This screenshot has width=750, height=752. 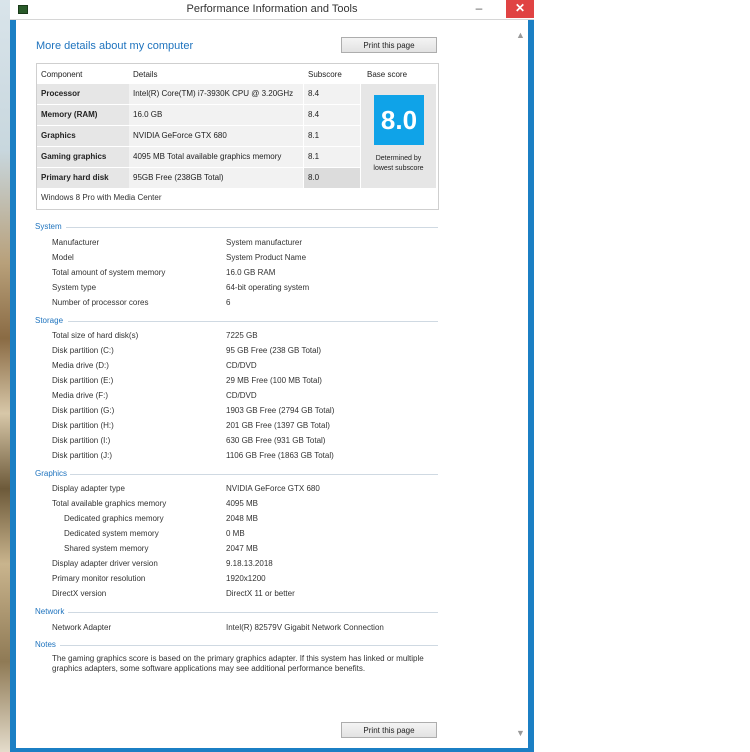 What do you see at coordinates (76, 242) in the screenshot?
I see `info-label: Manufacturer` at bounding box center [76, 242].